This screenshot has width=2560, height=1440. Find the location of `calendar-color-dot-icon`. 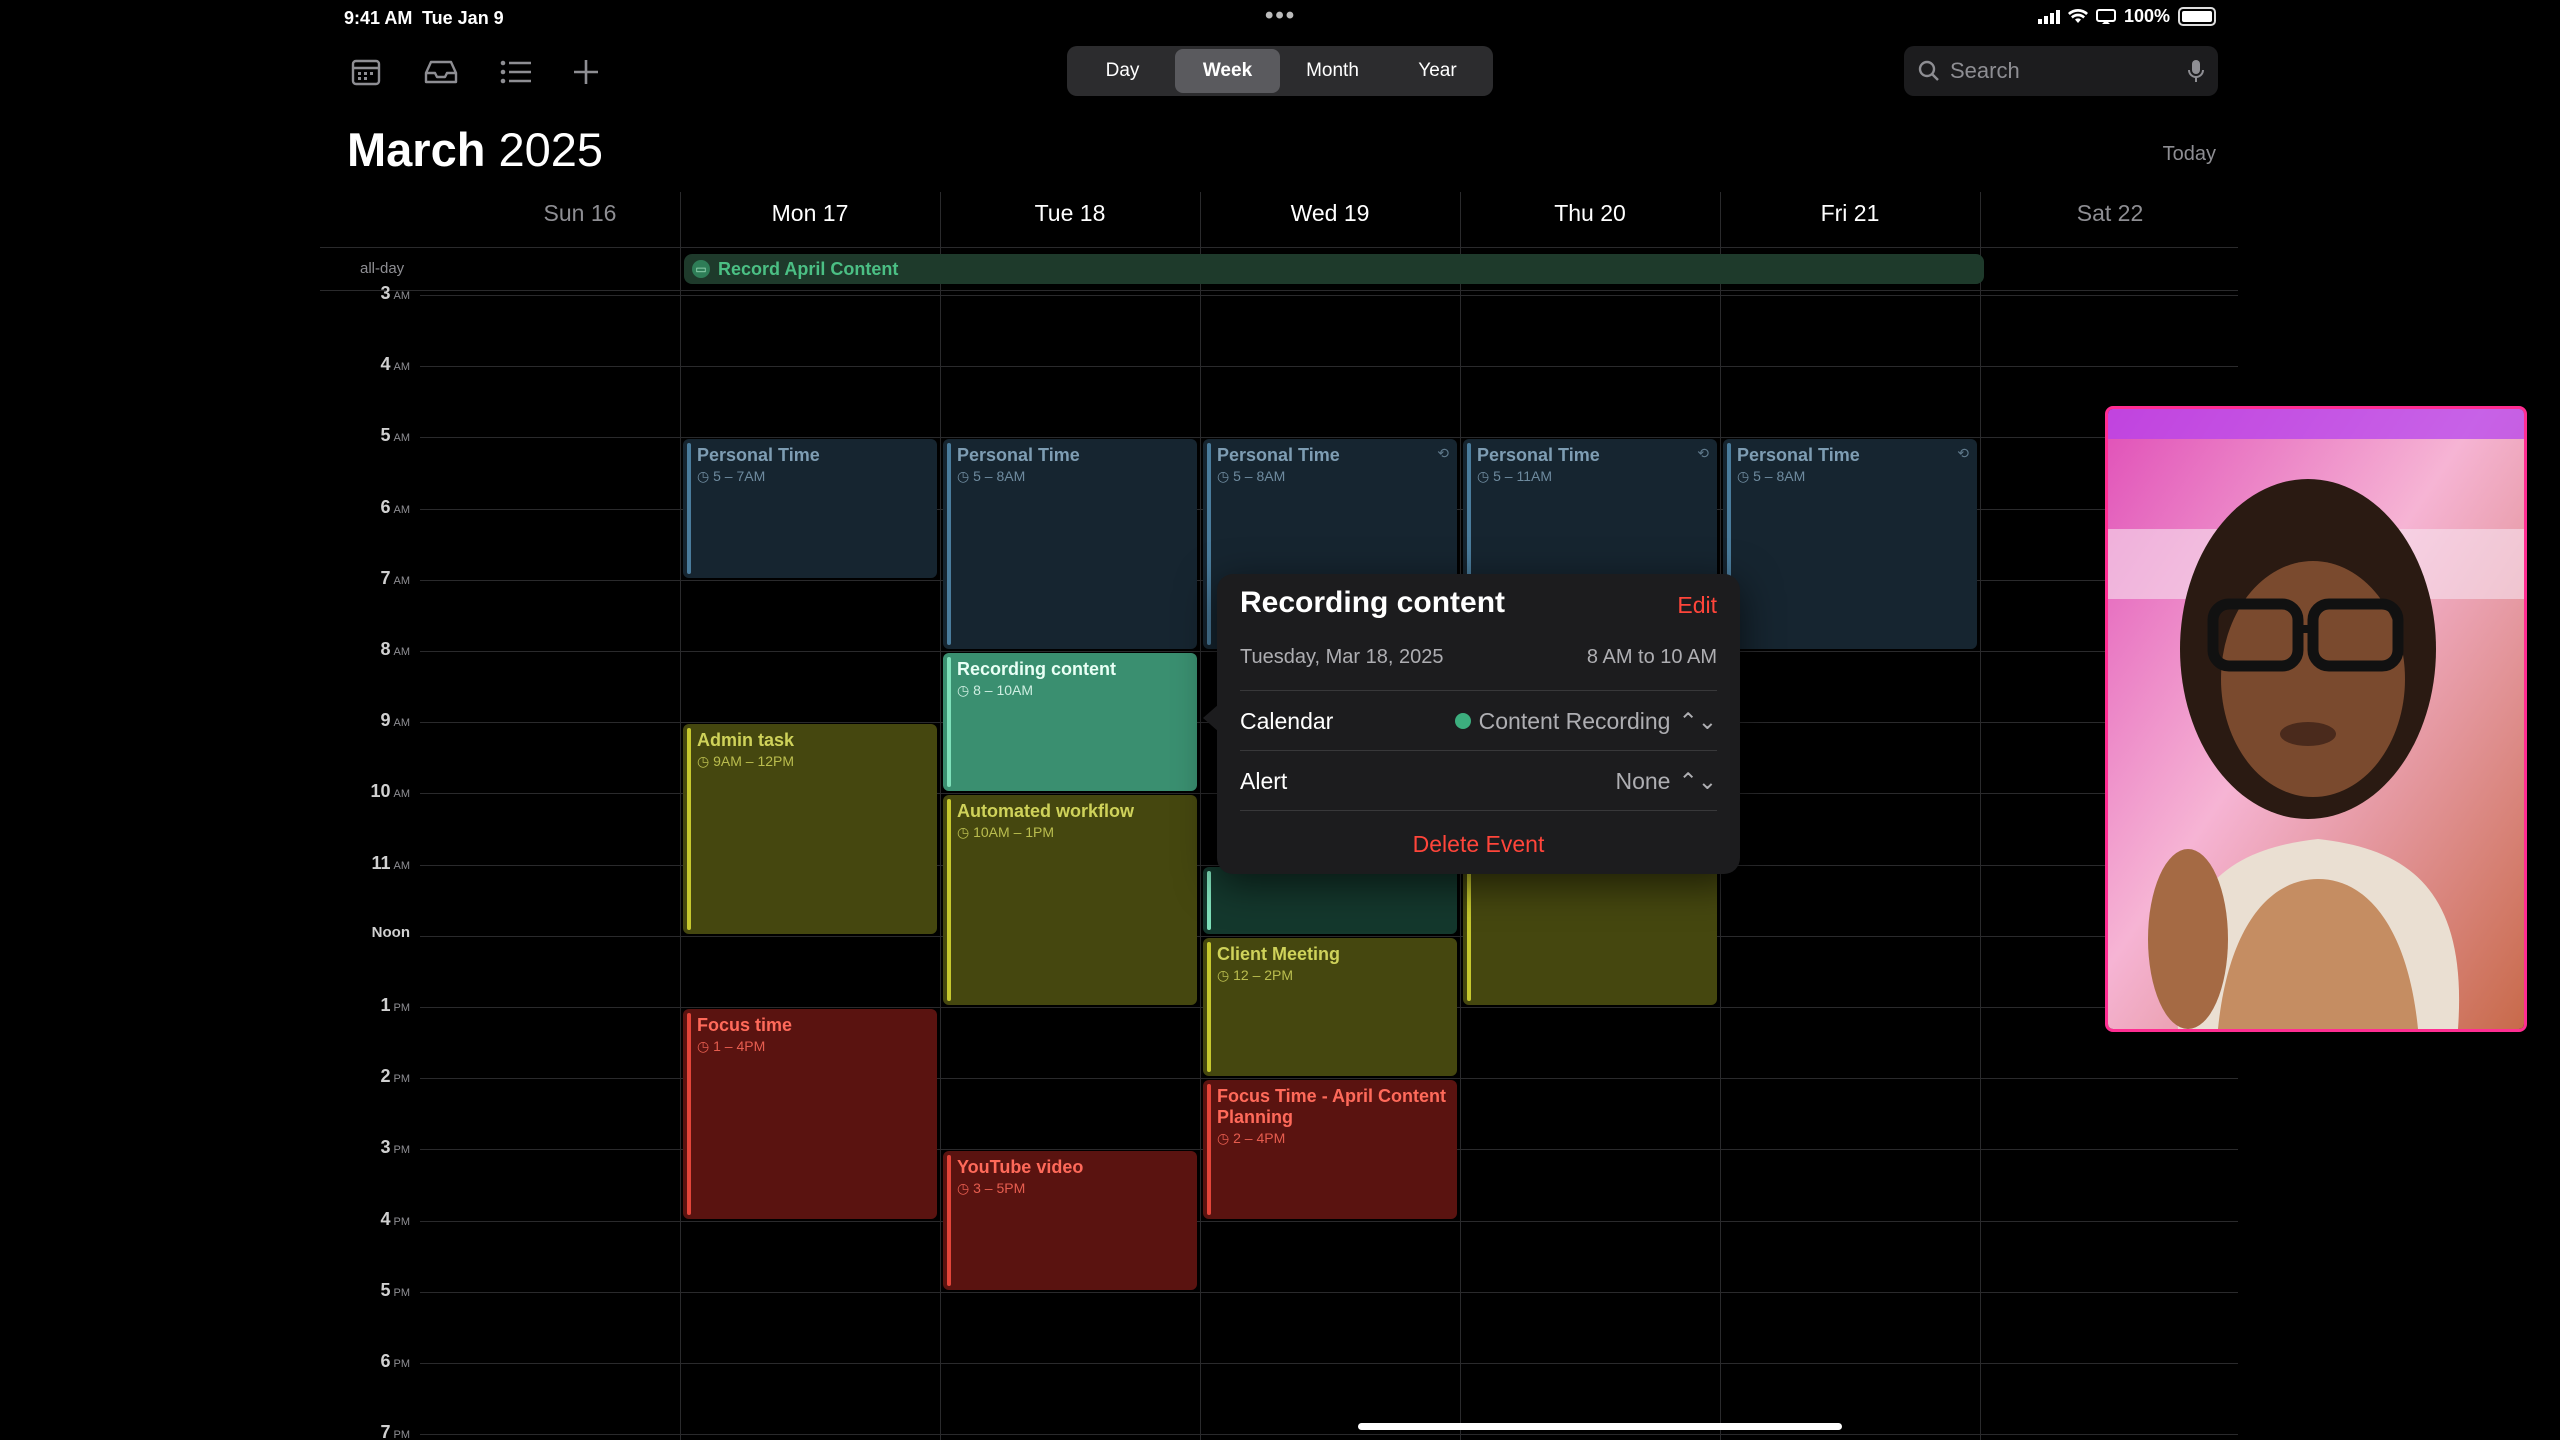

calendar-color-dot-icon is located at coordinates (1462, 721).